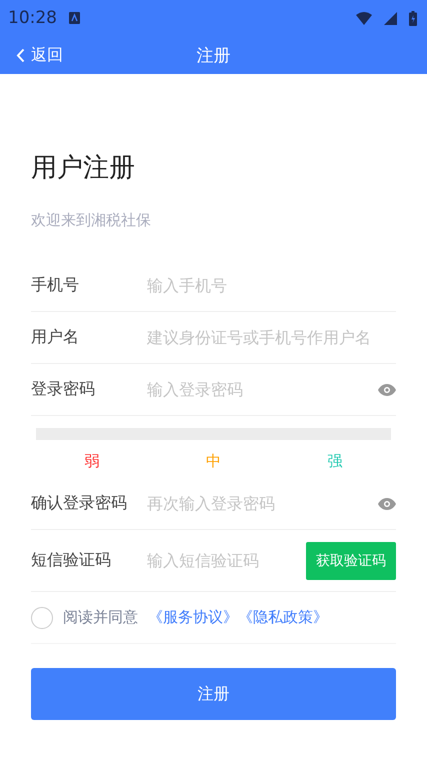 The height and width of the screenshot is (760, 427). I want to click on strength-label: 弱, so click(92, 462).